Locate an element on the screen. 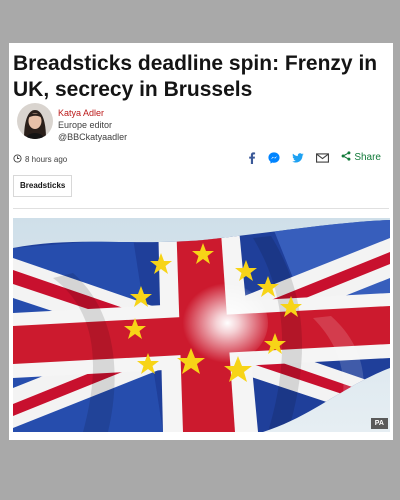 The width and height of the screenshot is (400, 500). share-icon is located at coordinates (346, 157).